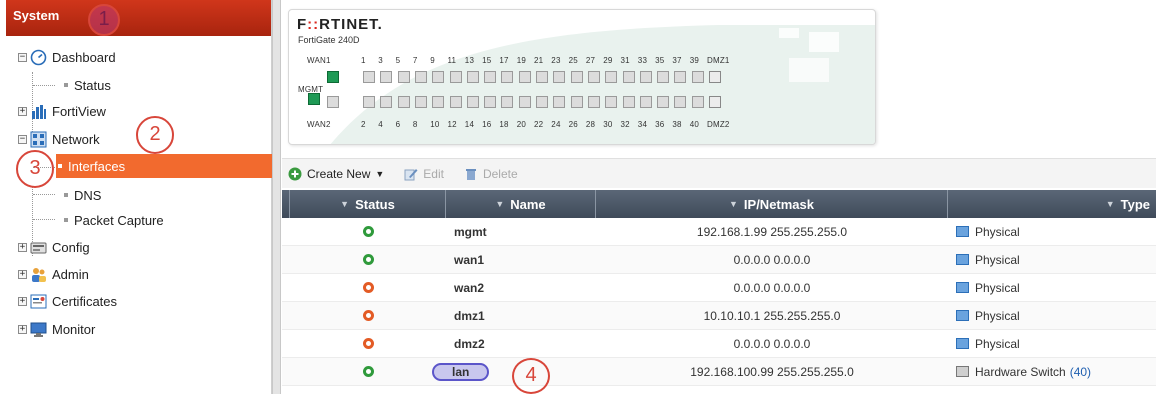  Describe the element at coordinates (113, 220) in the screenshot. I see `sidebar-item-packet-capture: Packet Capture` at that location.